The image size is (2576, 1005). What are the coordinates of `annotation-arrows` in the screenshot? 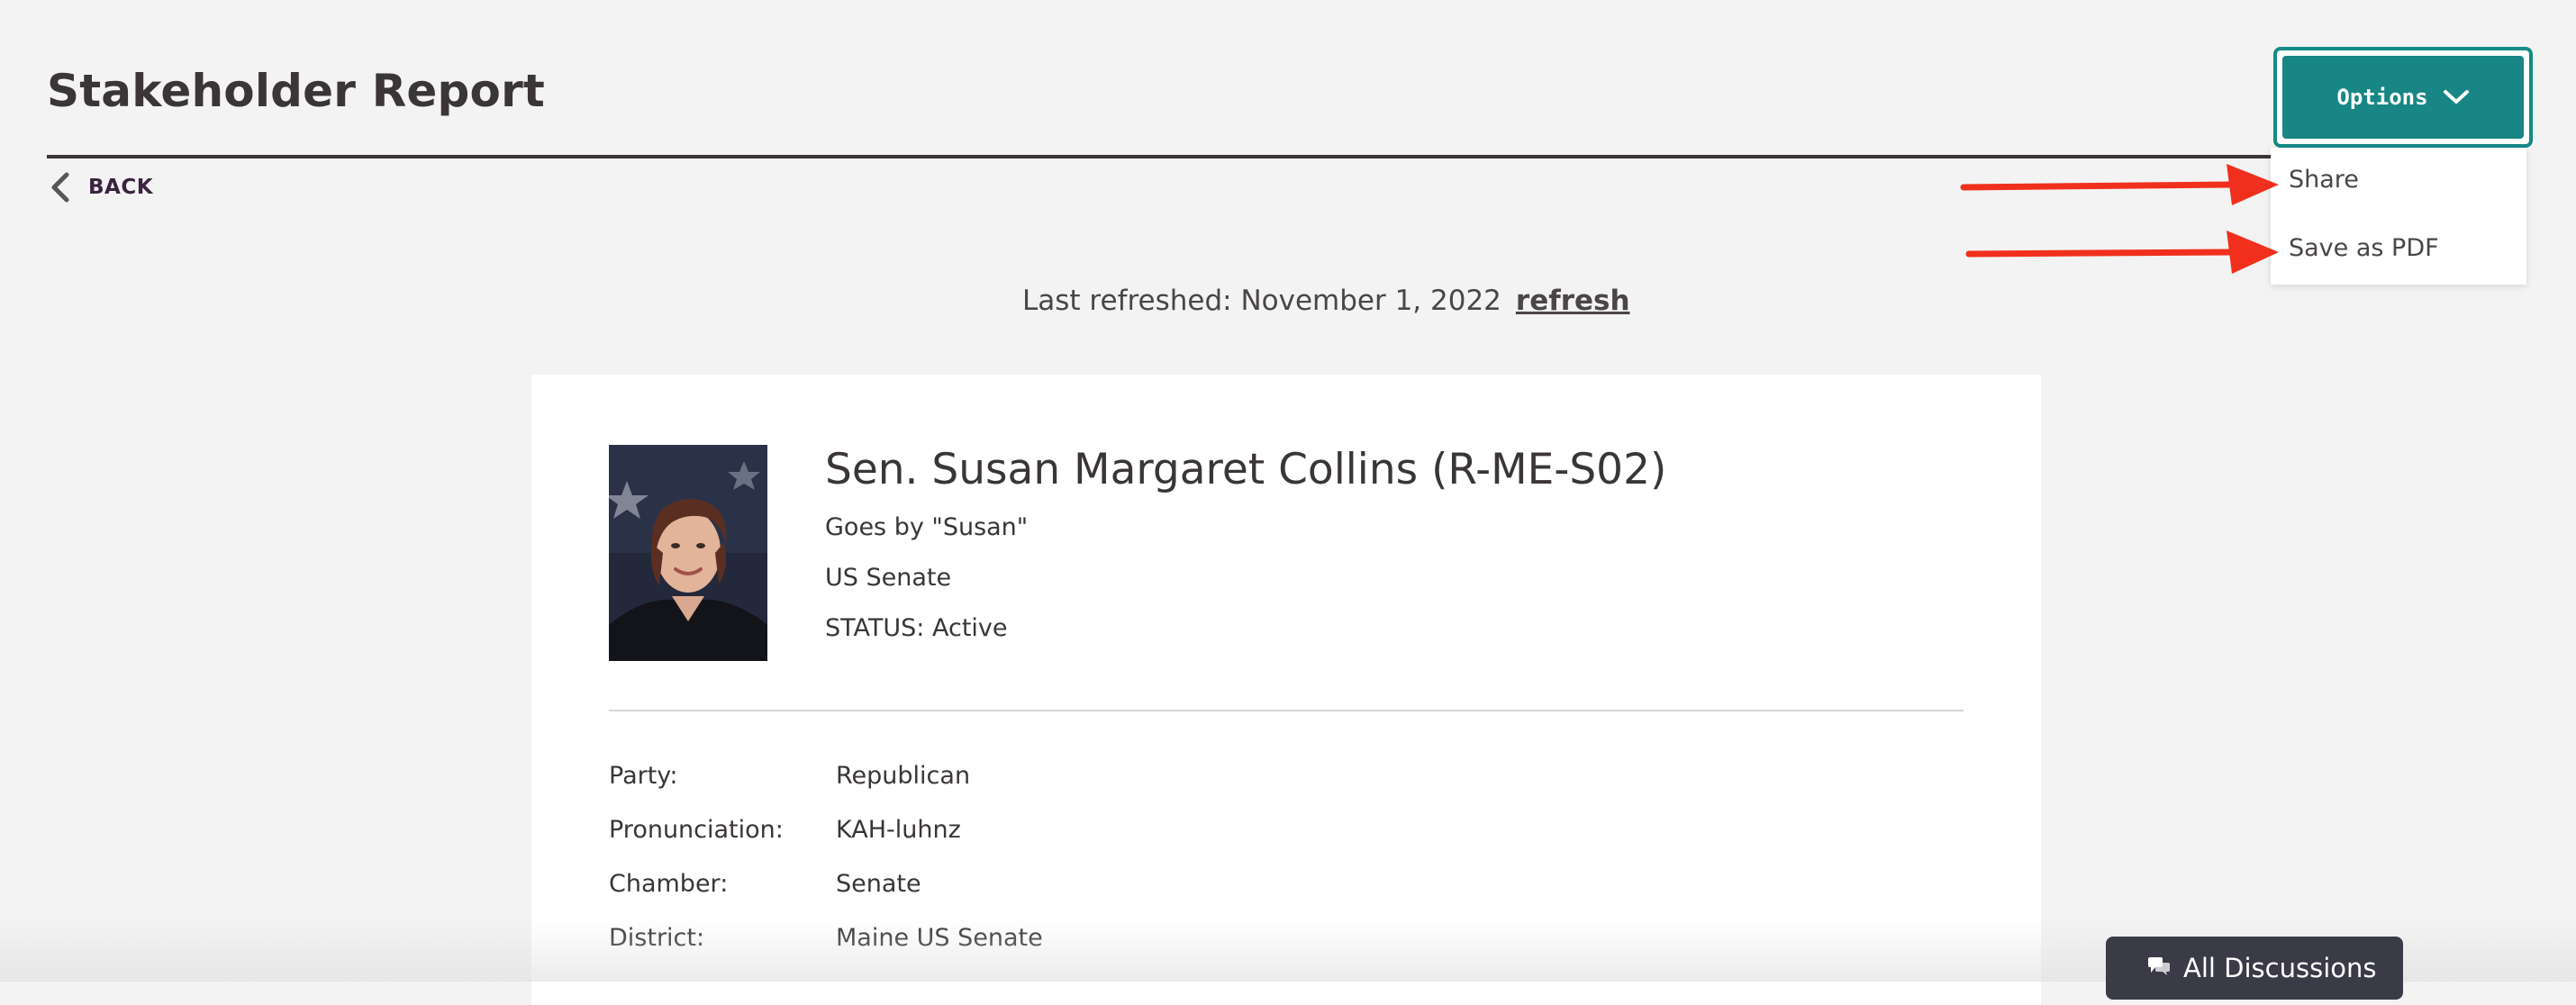 It's located at (2119, 219).